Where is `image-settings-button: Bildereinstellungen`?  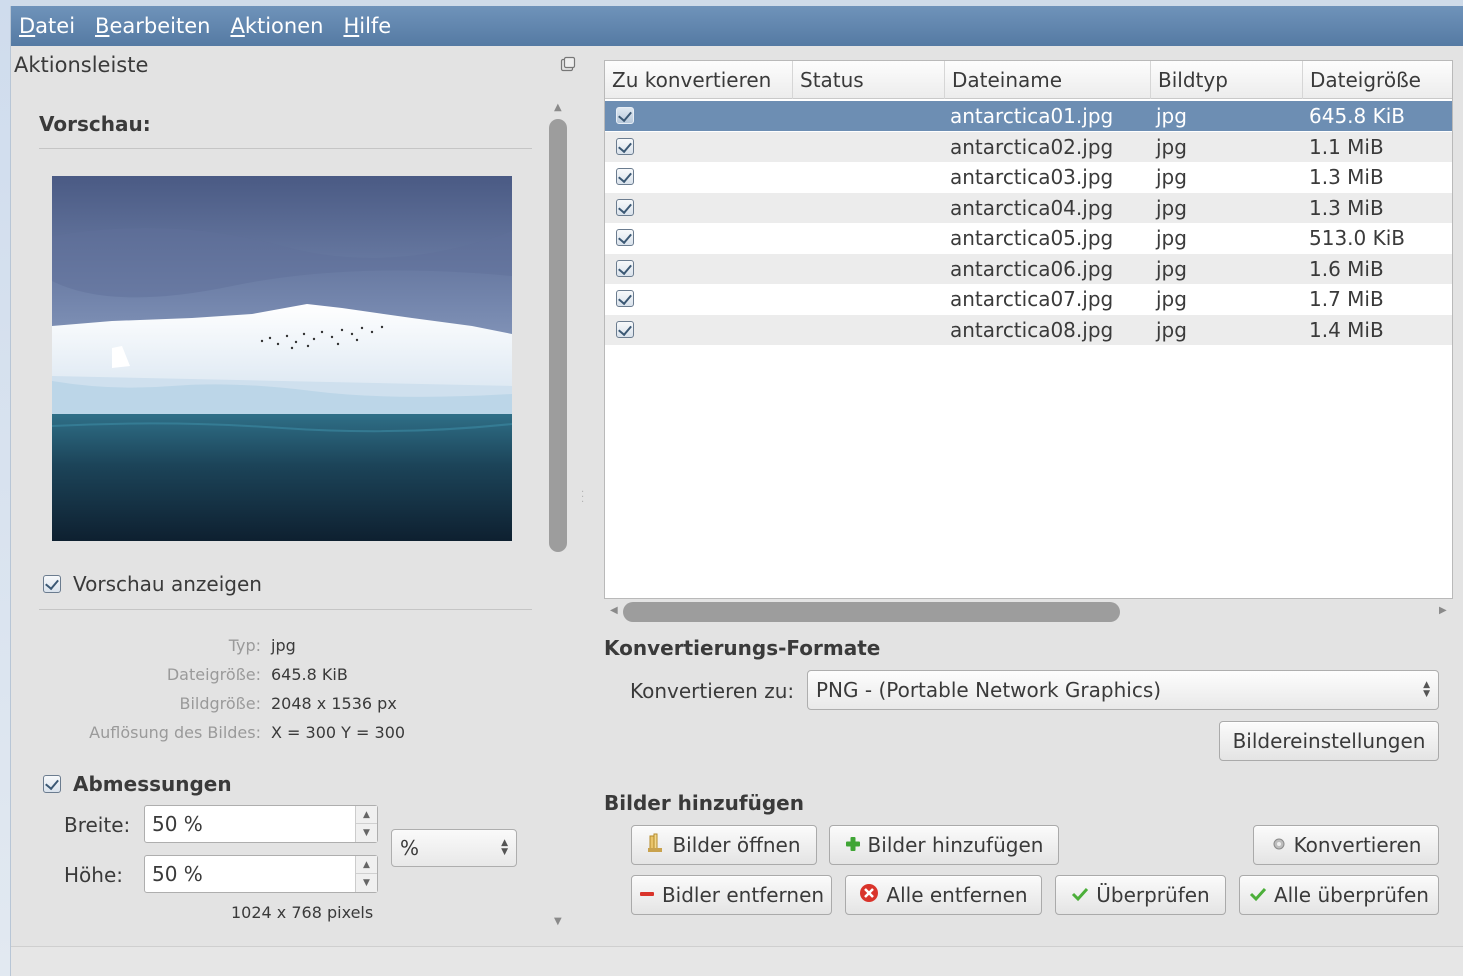 image-settings-button: Bildereinstellungen is located at coordinates (1329, 741).